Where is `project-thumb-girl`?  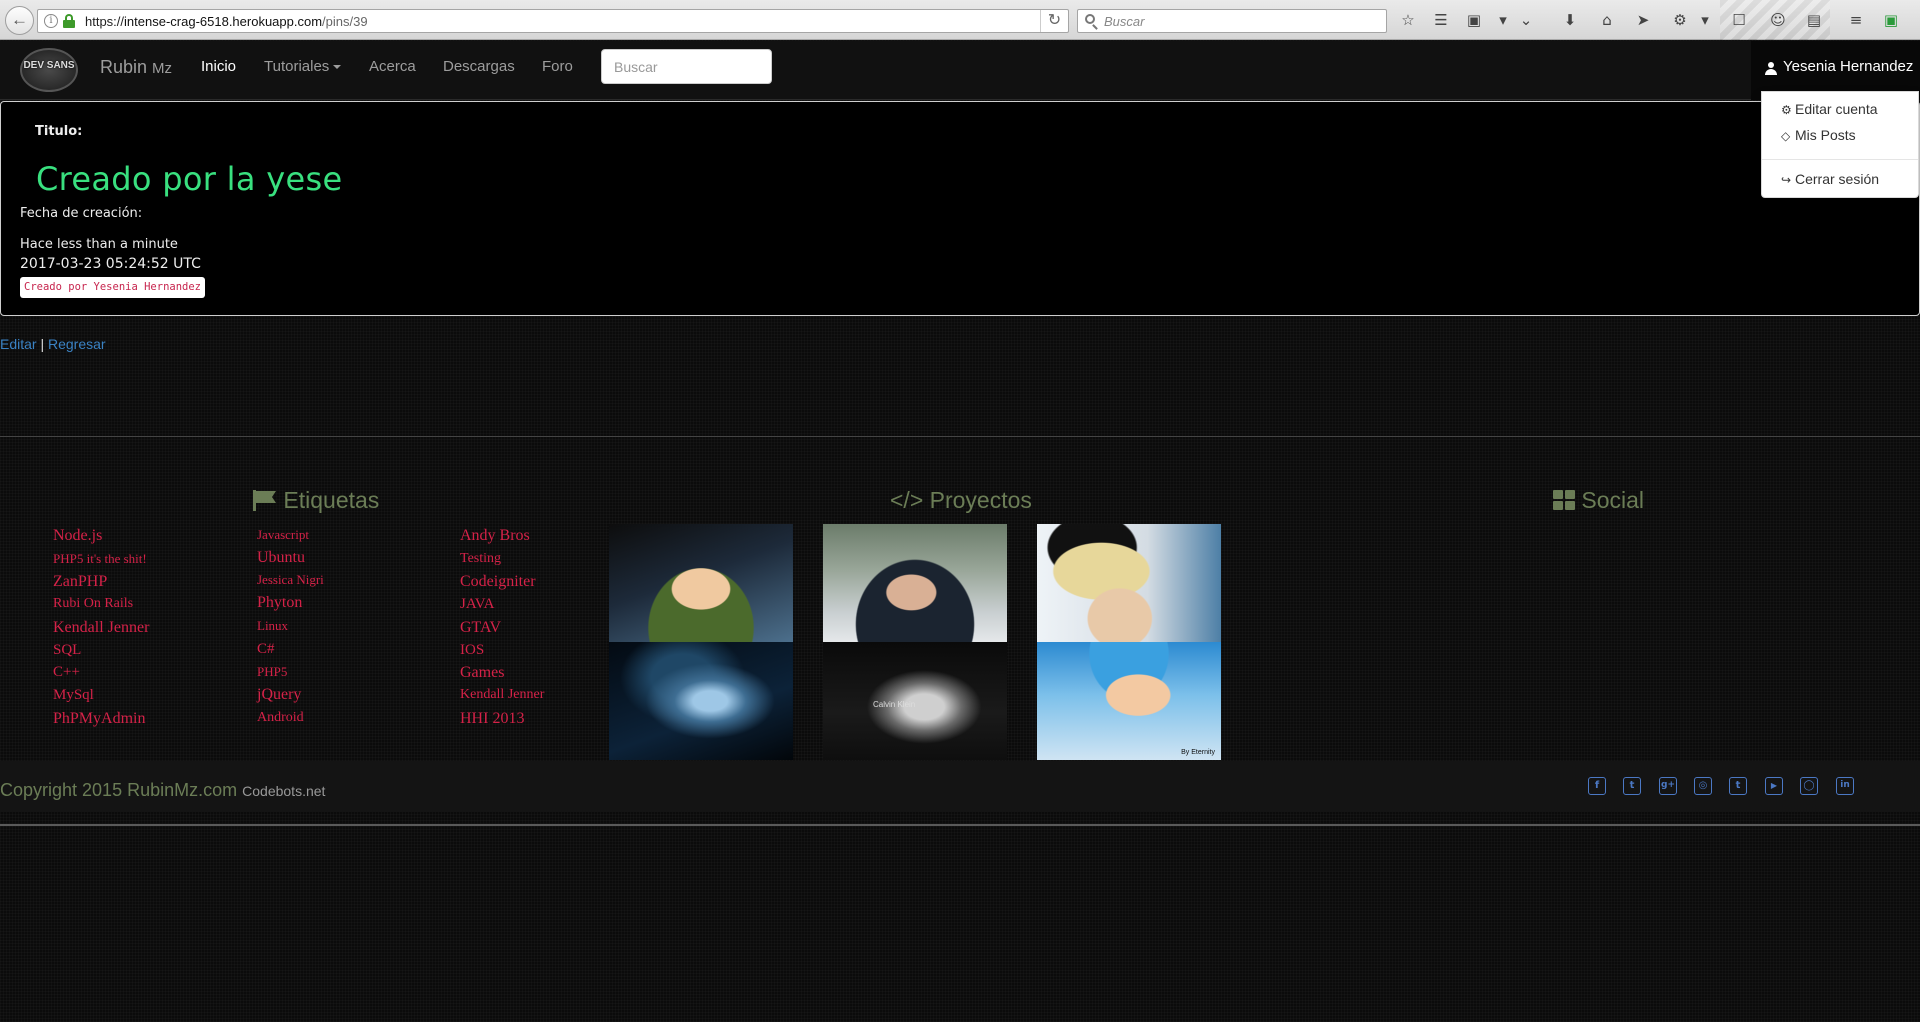 project-thumb-girl is located at coordinates (915, 583).